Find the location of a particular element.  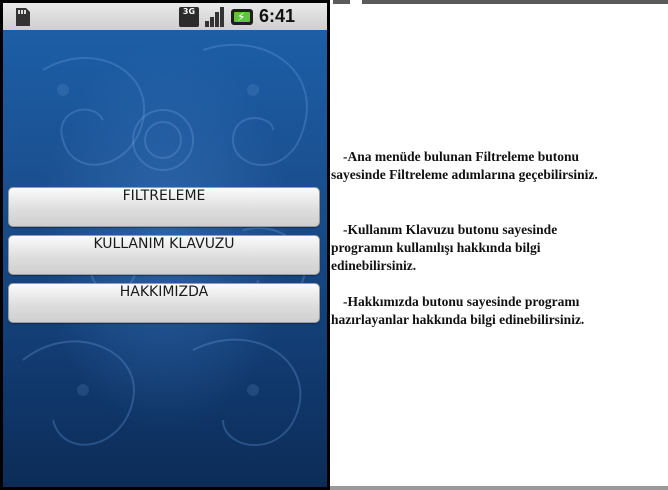

battery-charging-icon: ⚡ is located at coordinates (242, 17).